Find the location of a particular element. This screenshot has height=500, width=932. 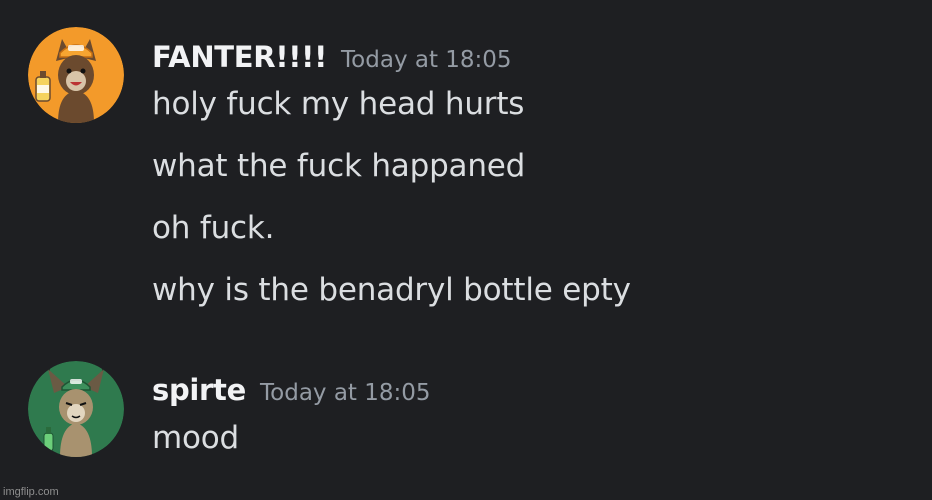

message-text: why is the benadryl bottle epty is located at coordinates (391, 290).